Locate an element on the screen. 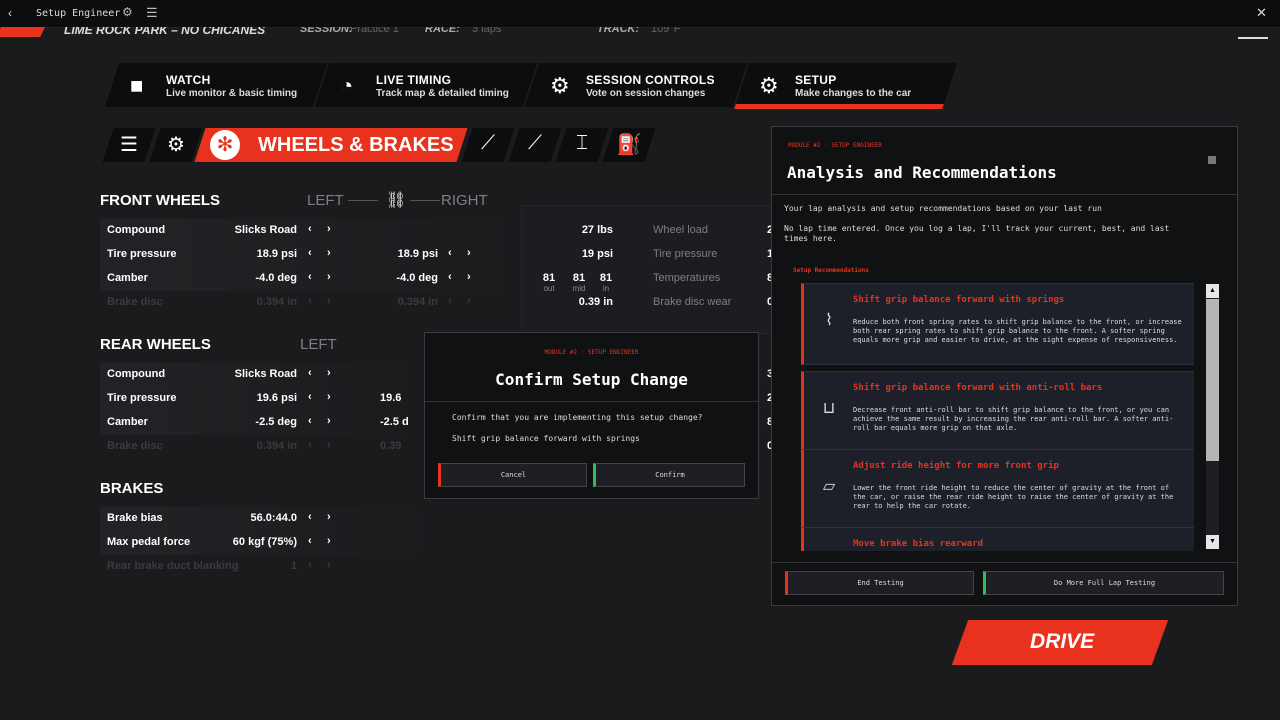  temp-out: 81 is located at coordinates (549, 278).